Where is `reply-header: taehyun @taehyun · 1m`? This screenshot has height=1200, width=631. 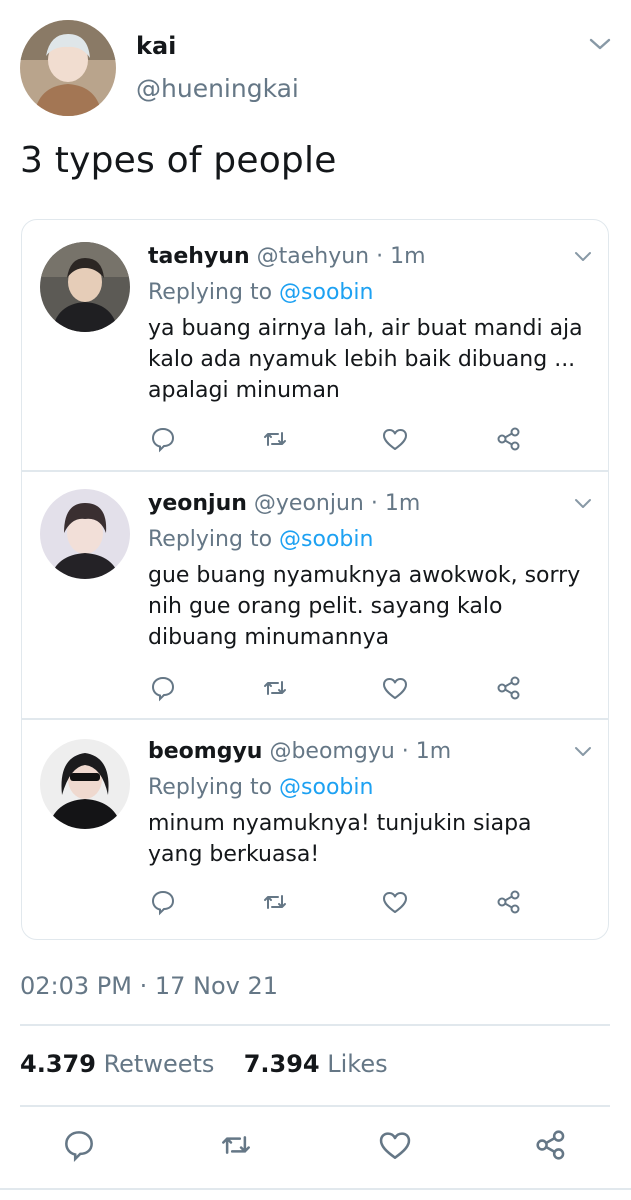
reply-header: taehyun @taehyun · 1m is located at coordinates (287, 256).